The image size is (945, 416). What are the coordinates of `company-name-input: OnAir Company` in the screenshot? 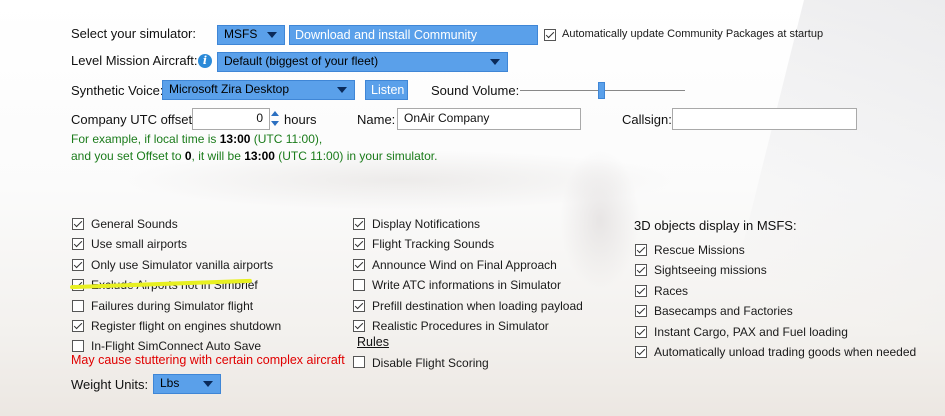 It's located at (489, 119).